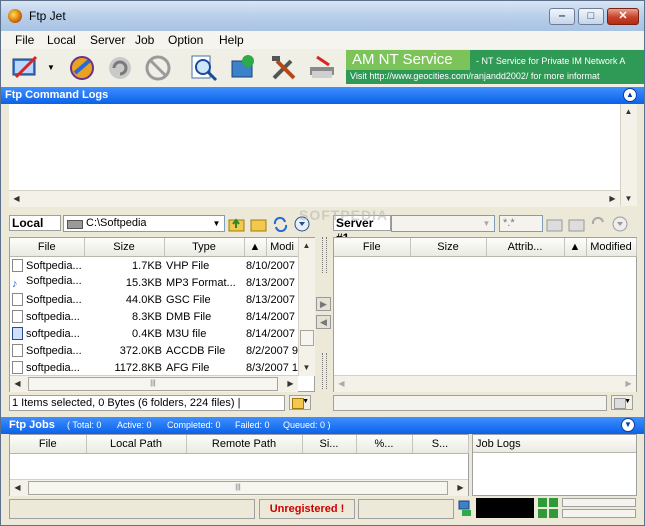  What do you see at coordinates (196, 350) in the screenshot?
I see `file-type: ACCDB File` at bounding box center [196, 350].